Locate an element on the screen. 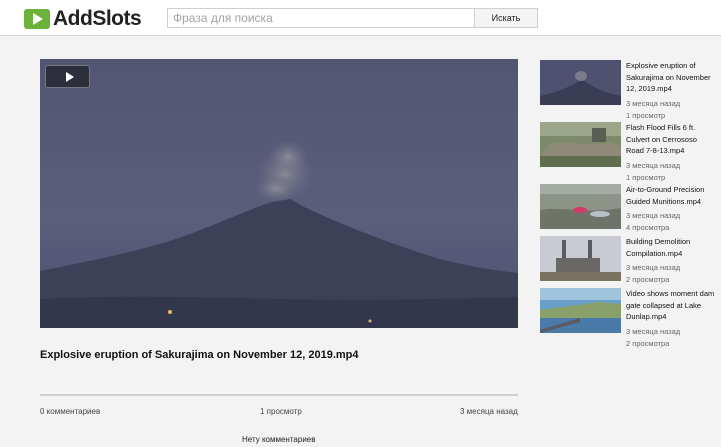 This screenshot has height=447, width=721. site-header: AddSlots Искать is located at coordinates (360, 18).